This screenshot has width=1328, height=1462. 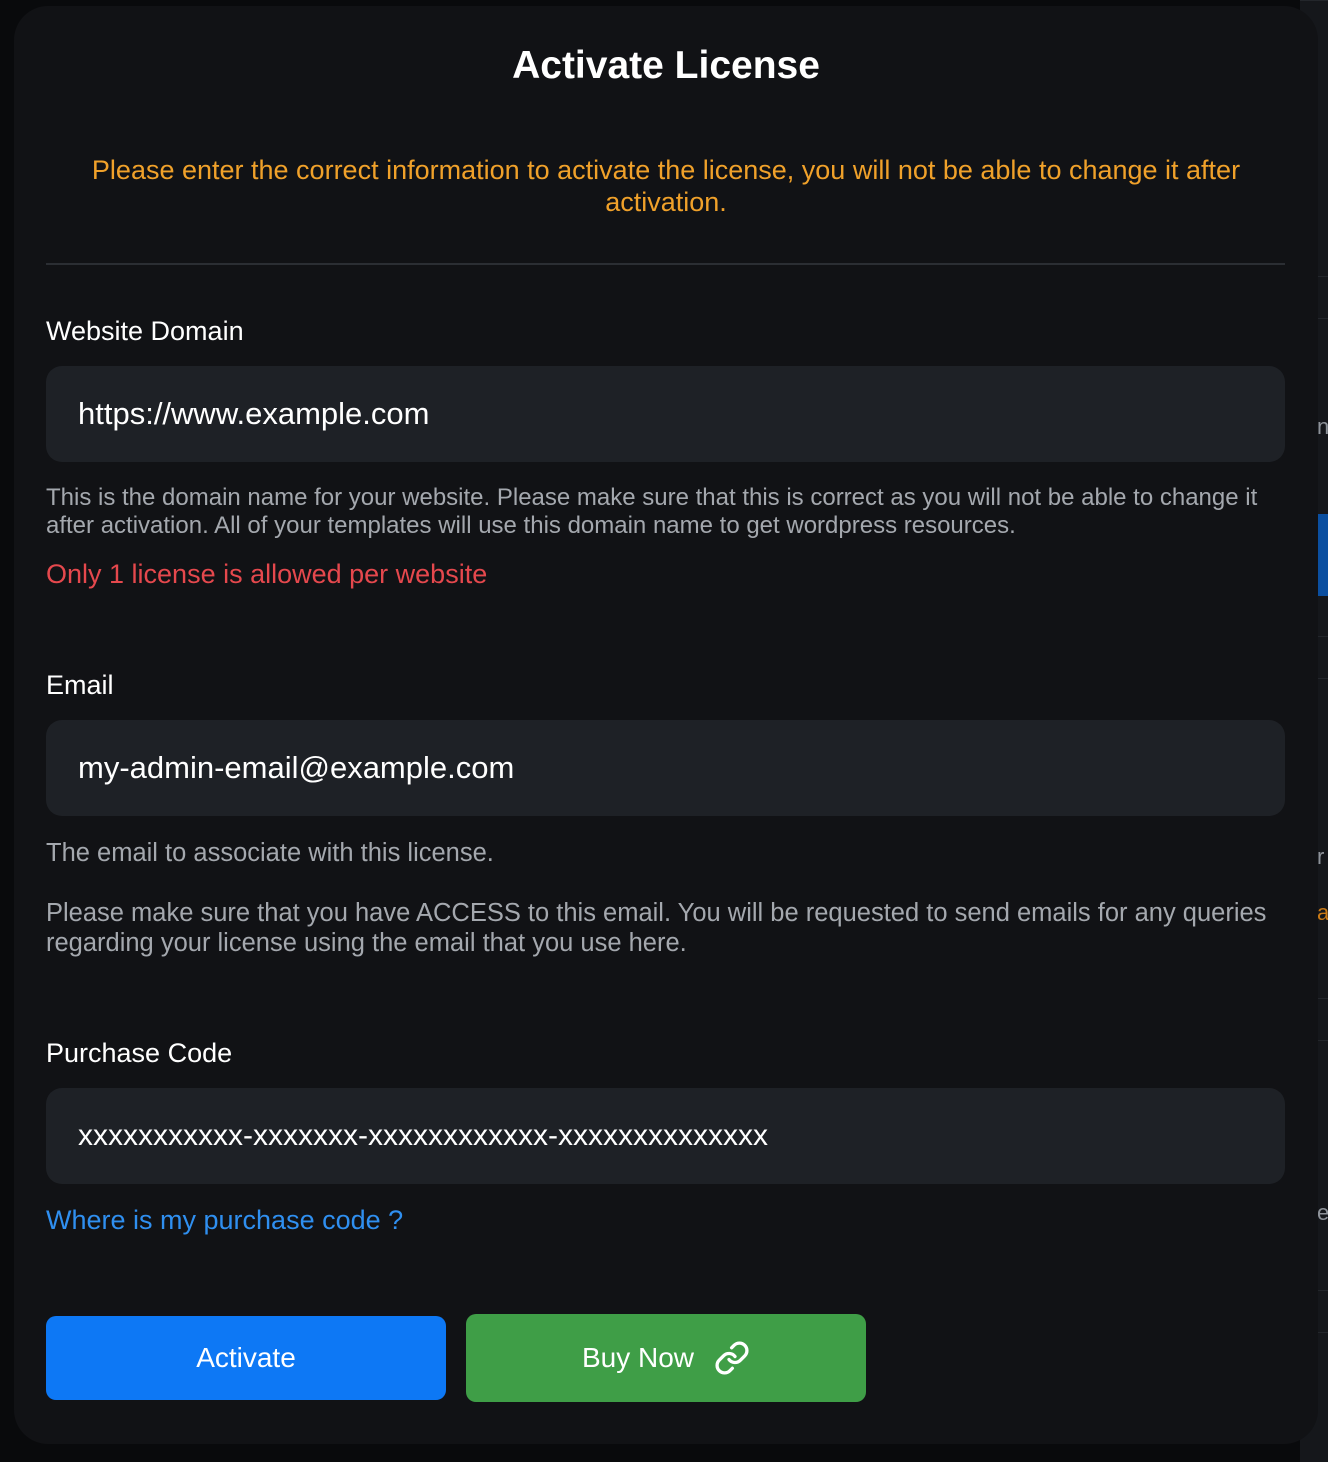 What do you see at coordinates (1322, 912) in the screenshot?
I see `background-text: a` at bounding box center [1322, 912].